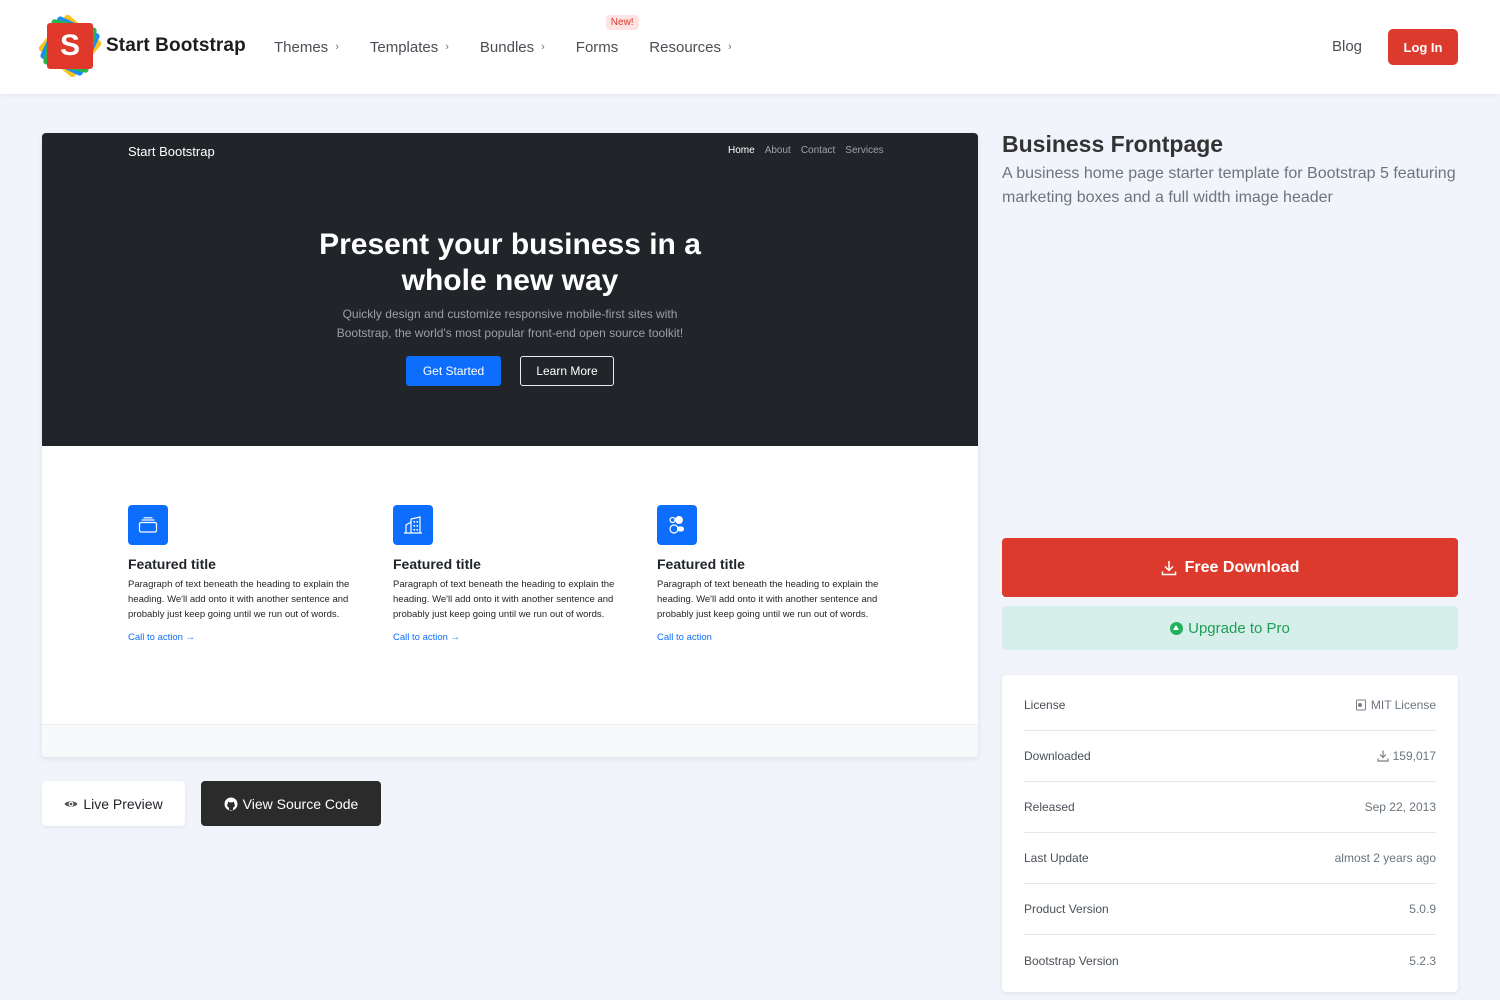 The width and height of the screenshot is (1500, 1000). What do you see at coordinates (291, 803) in the screenshot?
I see `view-source-button: View Source Code` at bounding box center [291, 803].